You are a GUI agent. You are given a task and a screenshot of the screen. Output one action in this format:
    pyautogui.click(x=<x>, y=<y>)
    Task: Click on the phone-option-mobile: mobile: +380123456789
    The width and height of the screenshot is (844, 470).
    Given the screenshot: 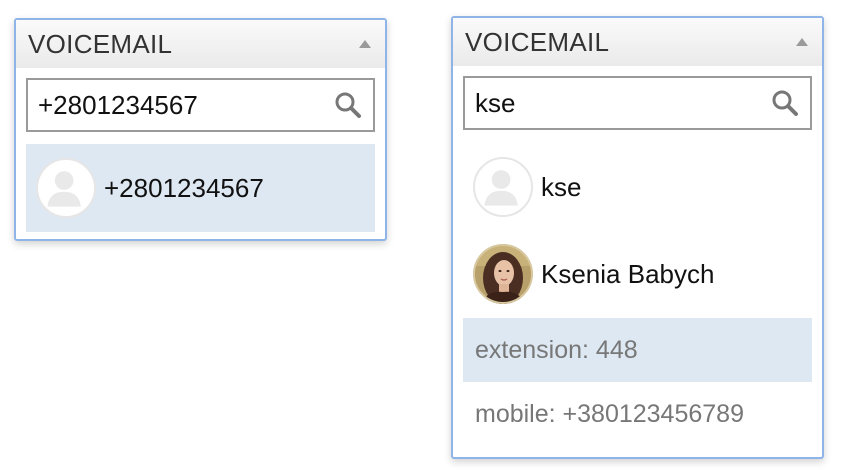 What is the action you would take?
    pyautogui.click(x=637, y=414)
    